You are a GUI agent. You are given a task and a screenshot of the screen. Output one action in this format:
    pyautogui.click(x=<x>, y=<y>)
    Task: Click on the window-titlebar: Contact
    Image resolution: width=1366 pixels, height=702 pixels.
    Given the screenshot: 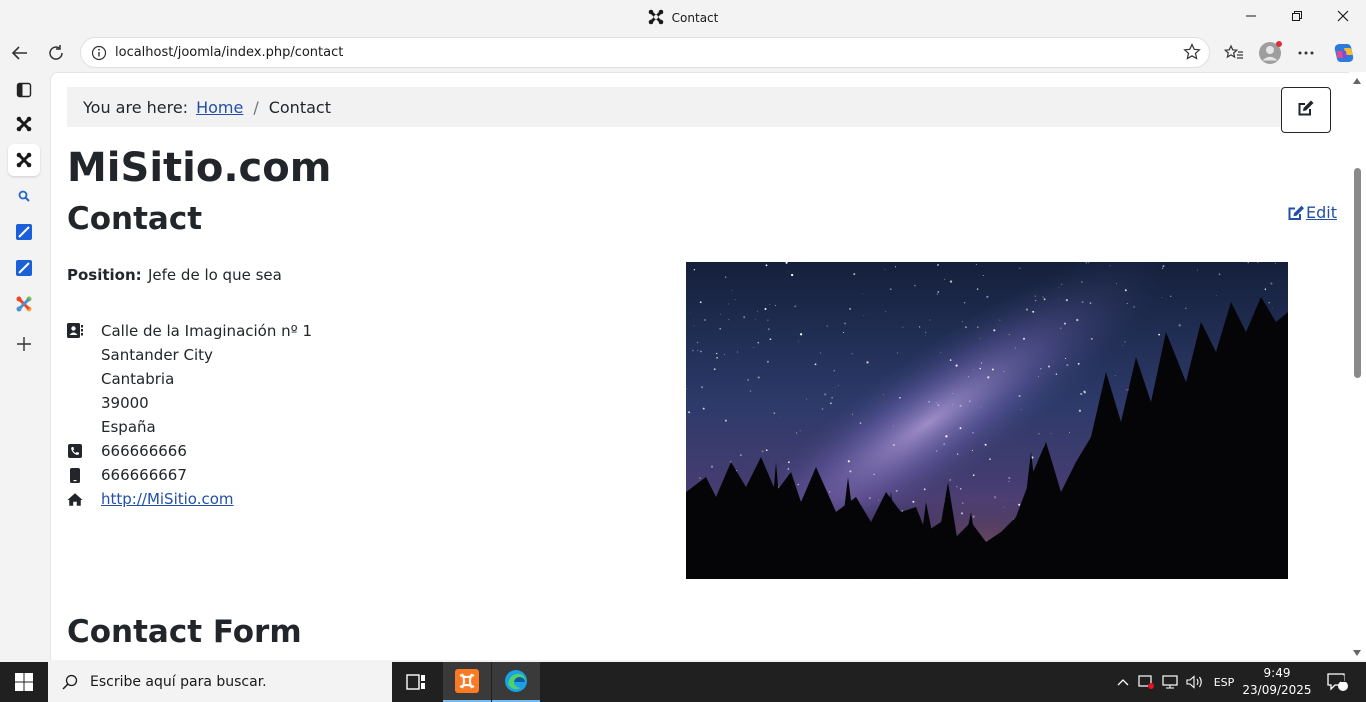 What is the action you would take?
    pyautogui.click(x=683, y=17)
    